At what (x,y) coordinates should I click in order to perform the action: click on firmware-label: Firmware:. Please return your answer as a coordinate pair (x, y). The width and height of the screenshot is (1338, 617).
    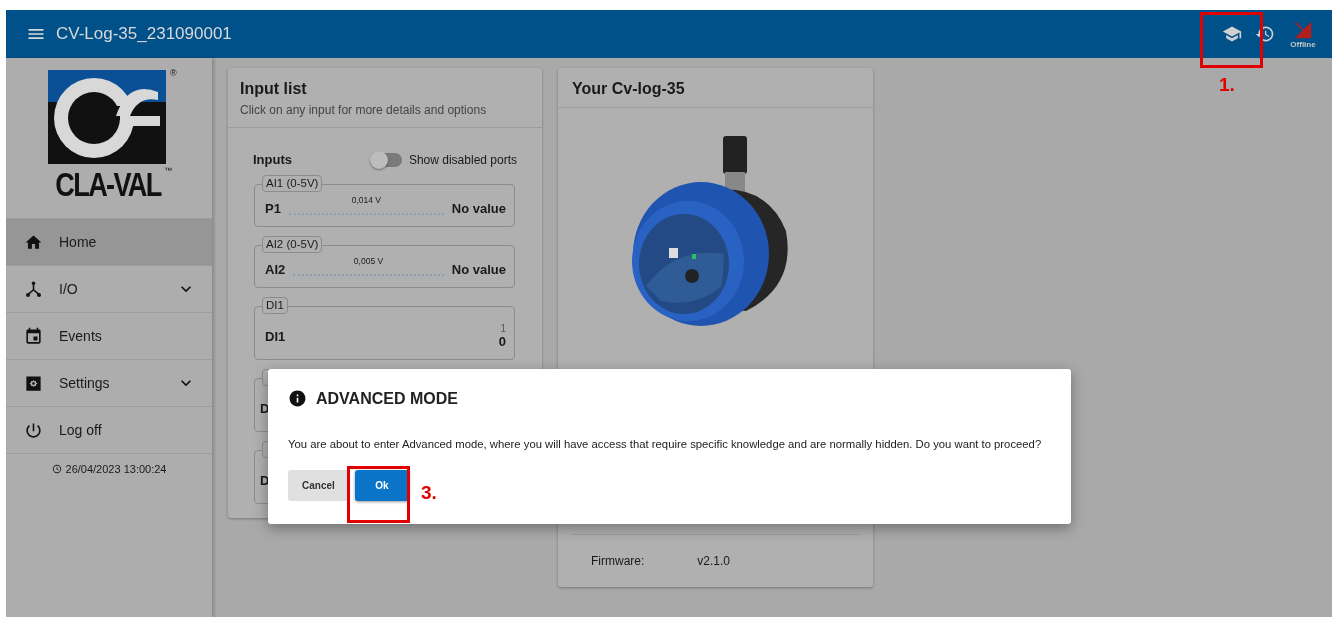
    Looking at the image, I should click on (618, 561).